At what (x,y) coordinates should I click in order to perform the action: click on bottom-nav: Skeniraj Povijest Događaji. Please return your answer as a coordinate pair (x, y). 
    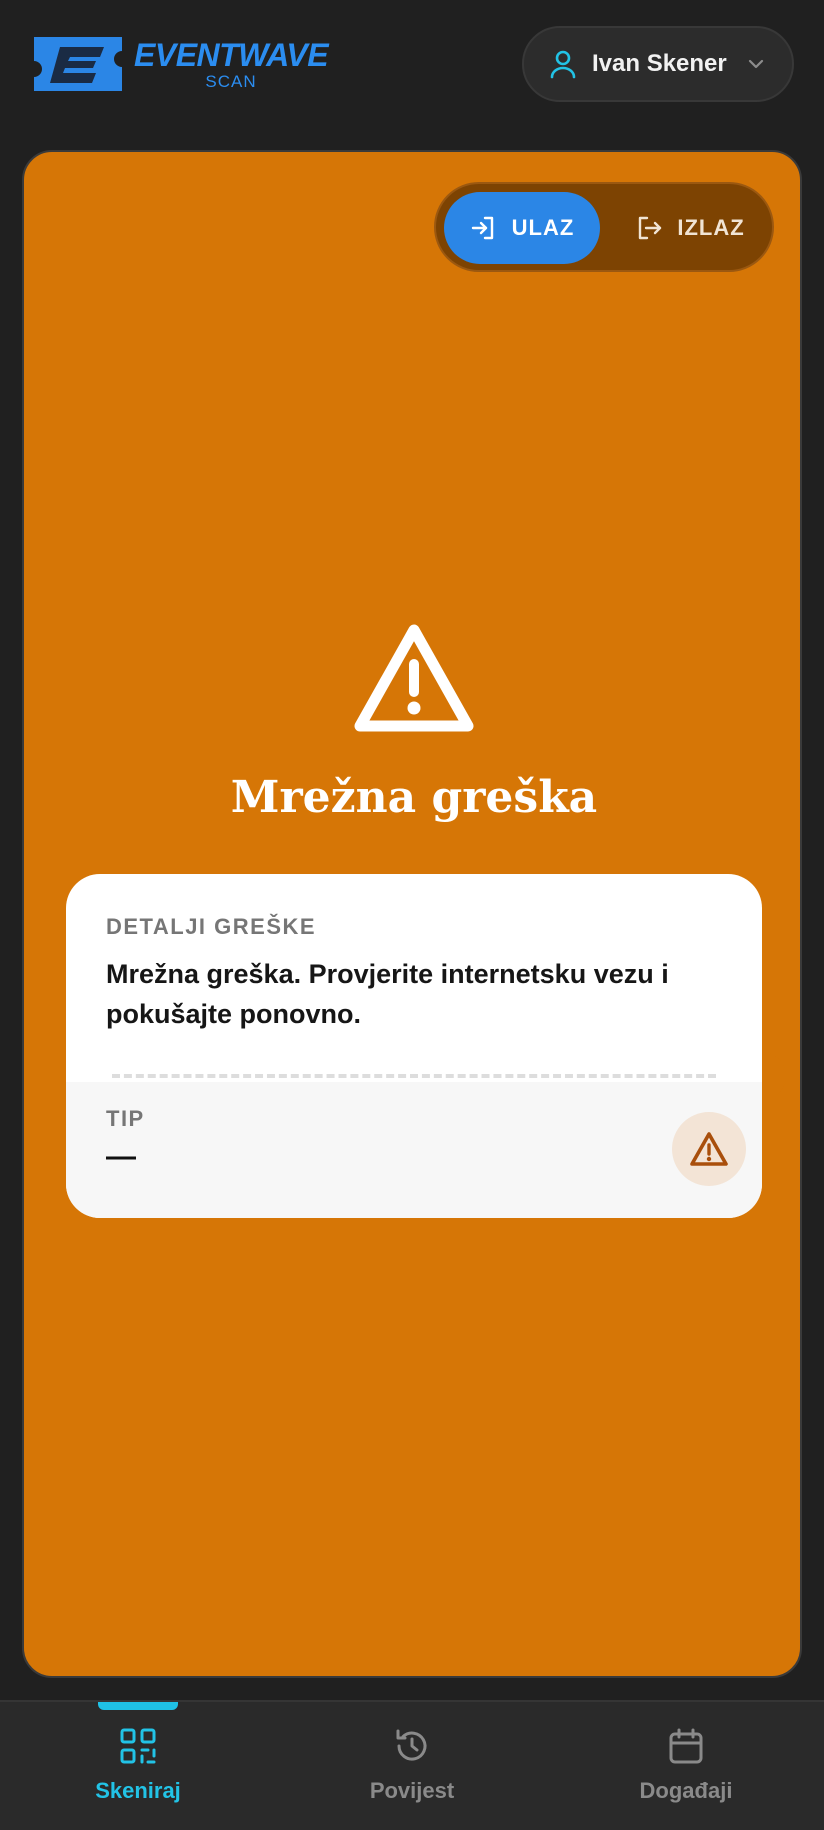
    Looking at the image, I should click on (412, 1765).